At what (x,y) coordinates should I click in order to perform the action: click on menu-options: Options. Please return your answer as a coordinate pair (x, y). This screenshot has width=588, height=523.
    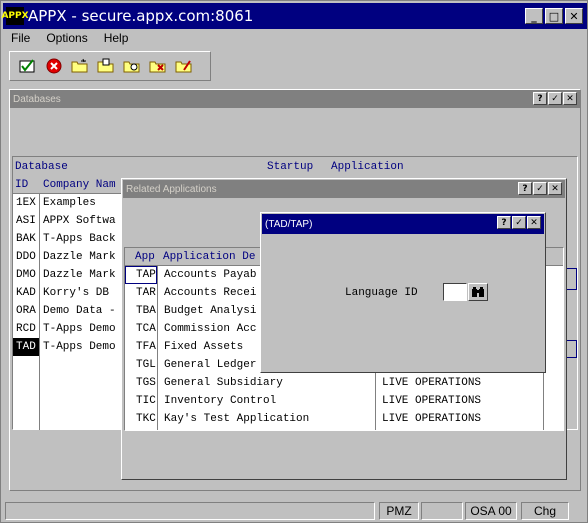
    Looking at the image, I should click on (66, 38).